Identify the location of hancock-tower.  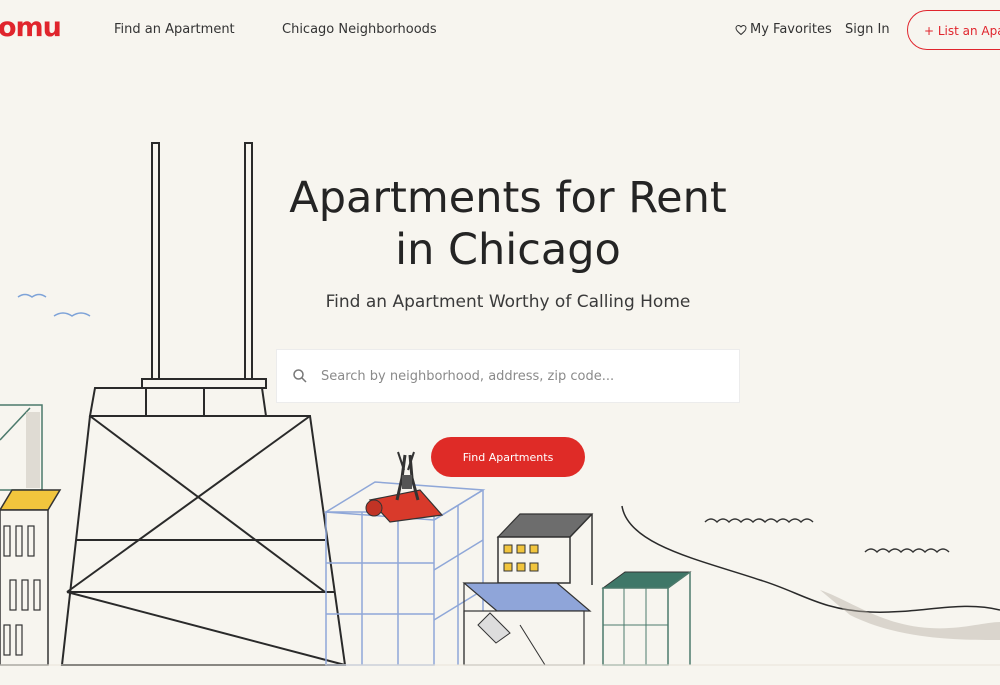
(203, 522).